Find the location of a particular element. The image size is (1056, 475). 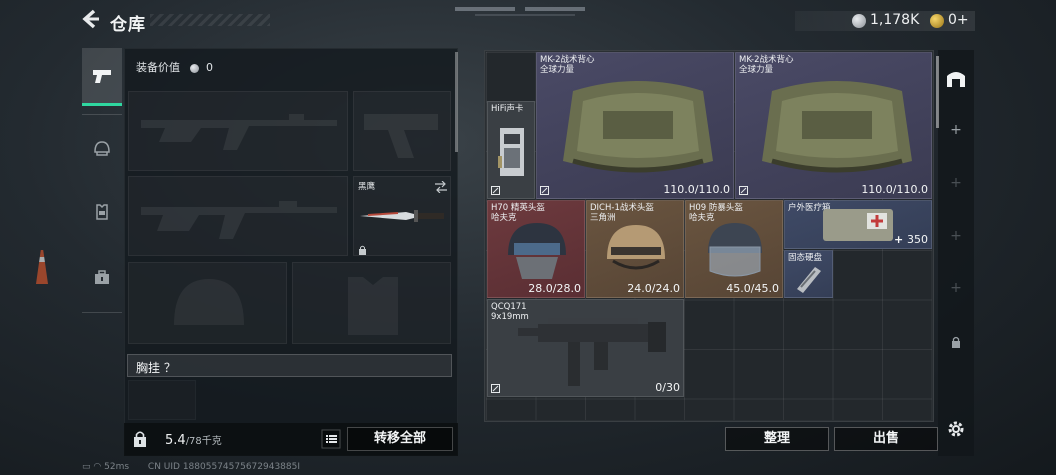

chest-rig-section: 胸挂 ？ is located at coordinates (289, 365).